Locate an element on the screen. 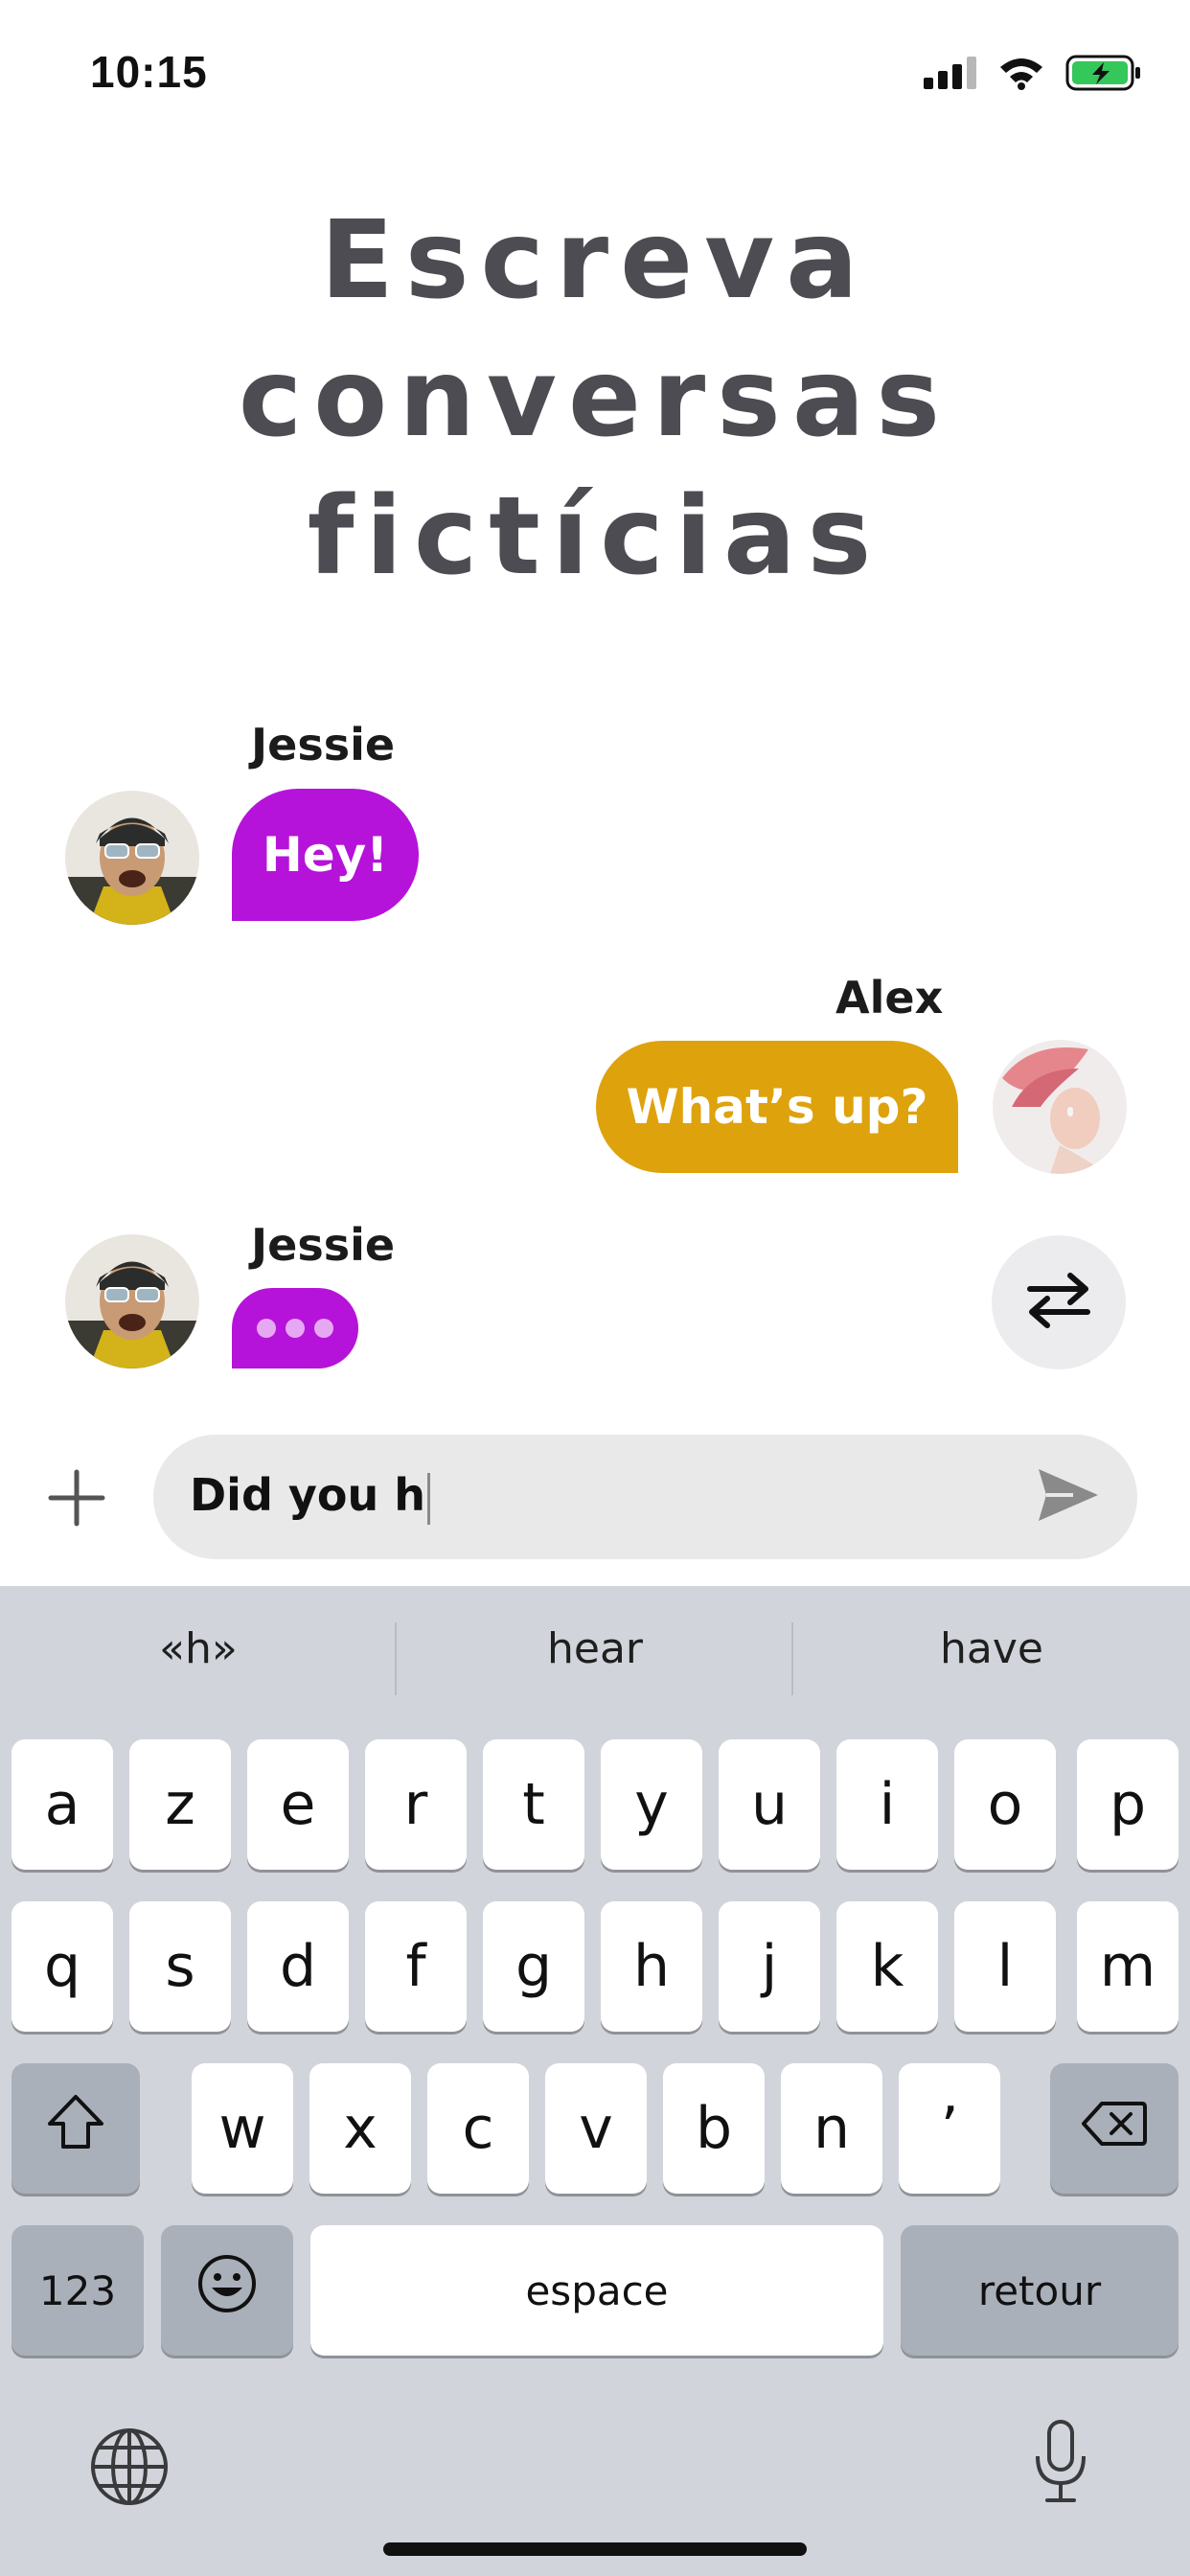 The width and height of the screenshot is (1190, 2576). typing-indicator is located at coordinates (295, 1328).